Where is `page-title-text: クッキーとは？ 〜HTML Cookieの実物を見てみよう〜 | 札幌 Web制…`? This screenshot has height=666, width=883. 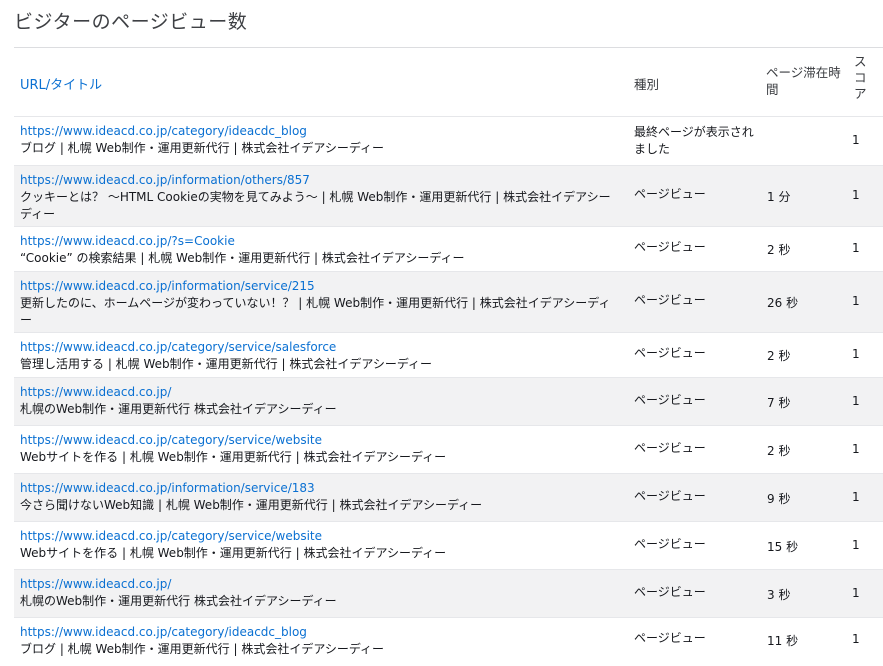
page-title-text: クッキーとは？ 〜HTML Cookieの実物を見てみよう〜 | 札幌 Web制… is located at coordinates (315, 205).